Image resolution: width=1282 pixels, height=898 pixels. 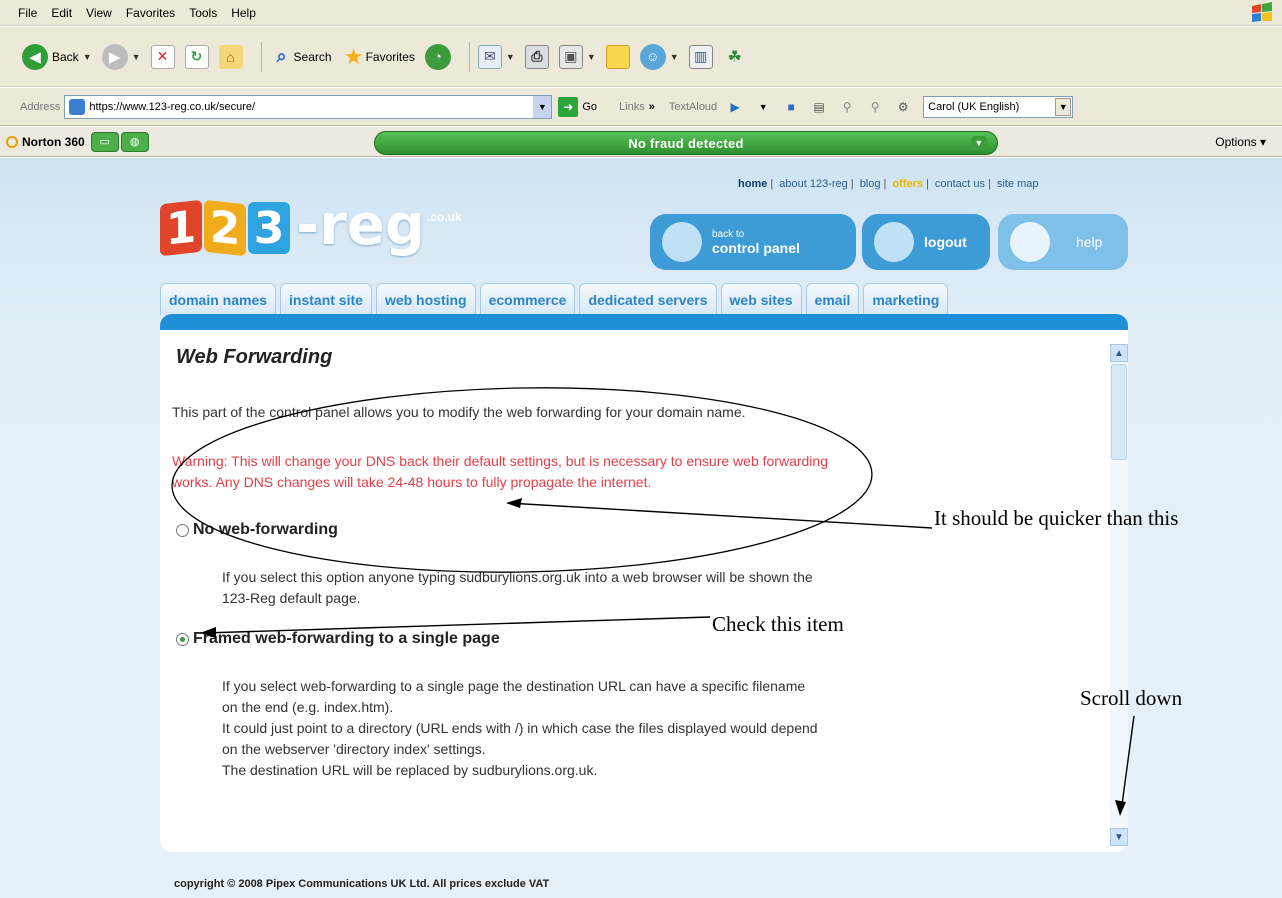 What do you see at coordinates (99, 13) in the screenshot?
I see `menu-view: View` at bounding box center [99, 13].